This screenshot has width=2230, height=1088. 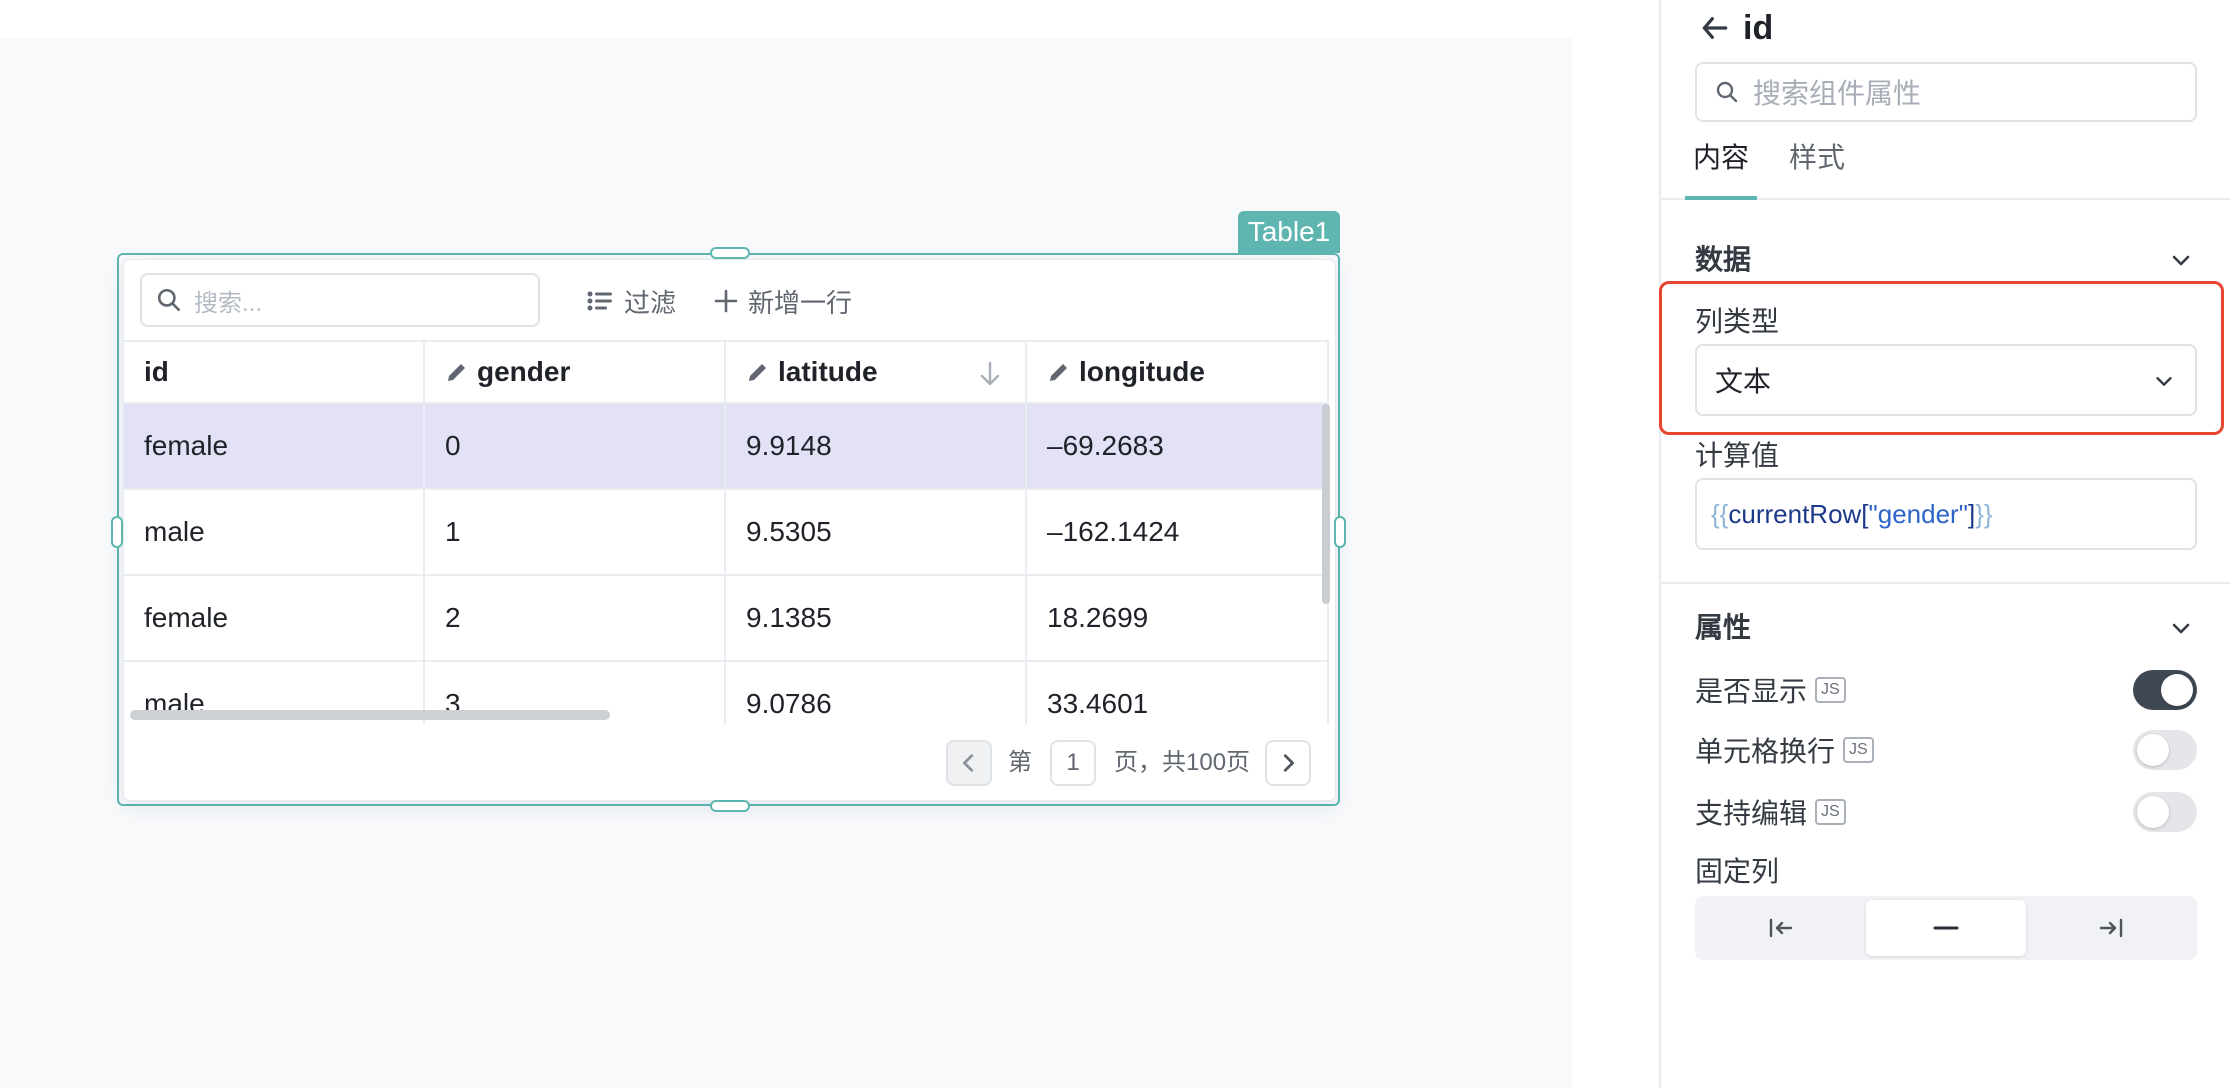 I want to click on prop-label: 支持编辑, so click(x=1751, y=813).